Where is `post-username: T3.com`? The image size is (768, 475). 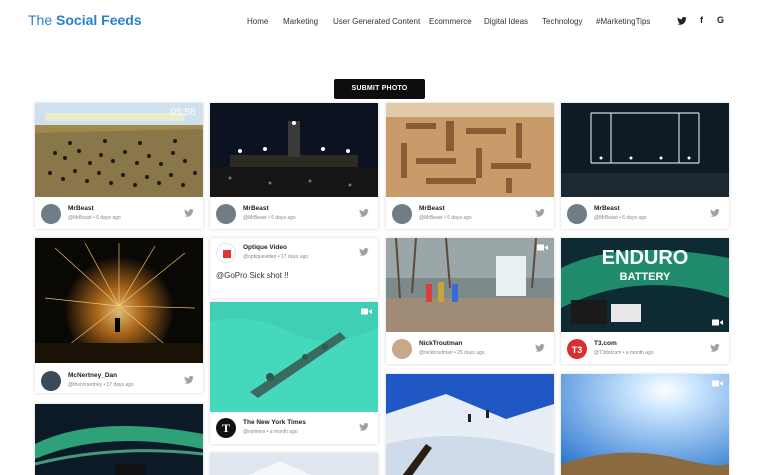
post-username: T3.com is located at coordinates (605, 343).